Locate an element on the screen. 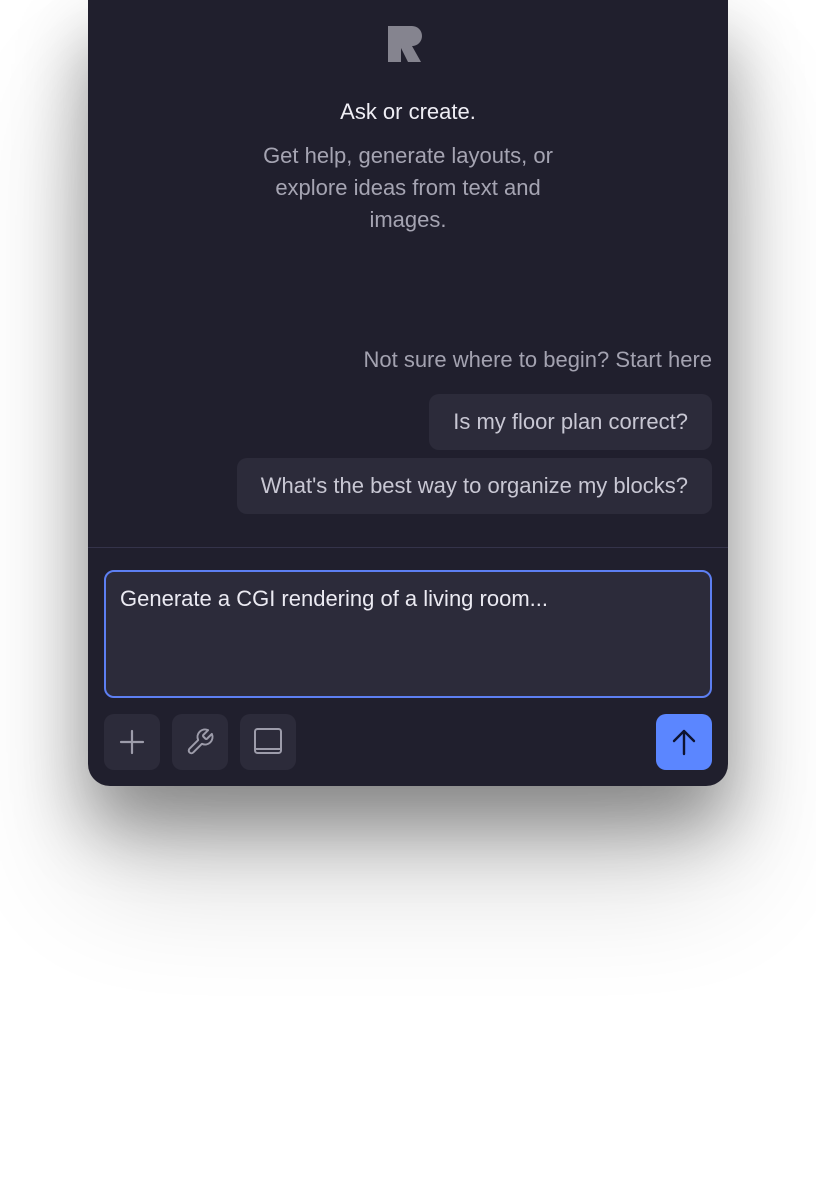 The image size is (816, 1186). r-logo-icon is located at coordinates (405, 44).